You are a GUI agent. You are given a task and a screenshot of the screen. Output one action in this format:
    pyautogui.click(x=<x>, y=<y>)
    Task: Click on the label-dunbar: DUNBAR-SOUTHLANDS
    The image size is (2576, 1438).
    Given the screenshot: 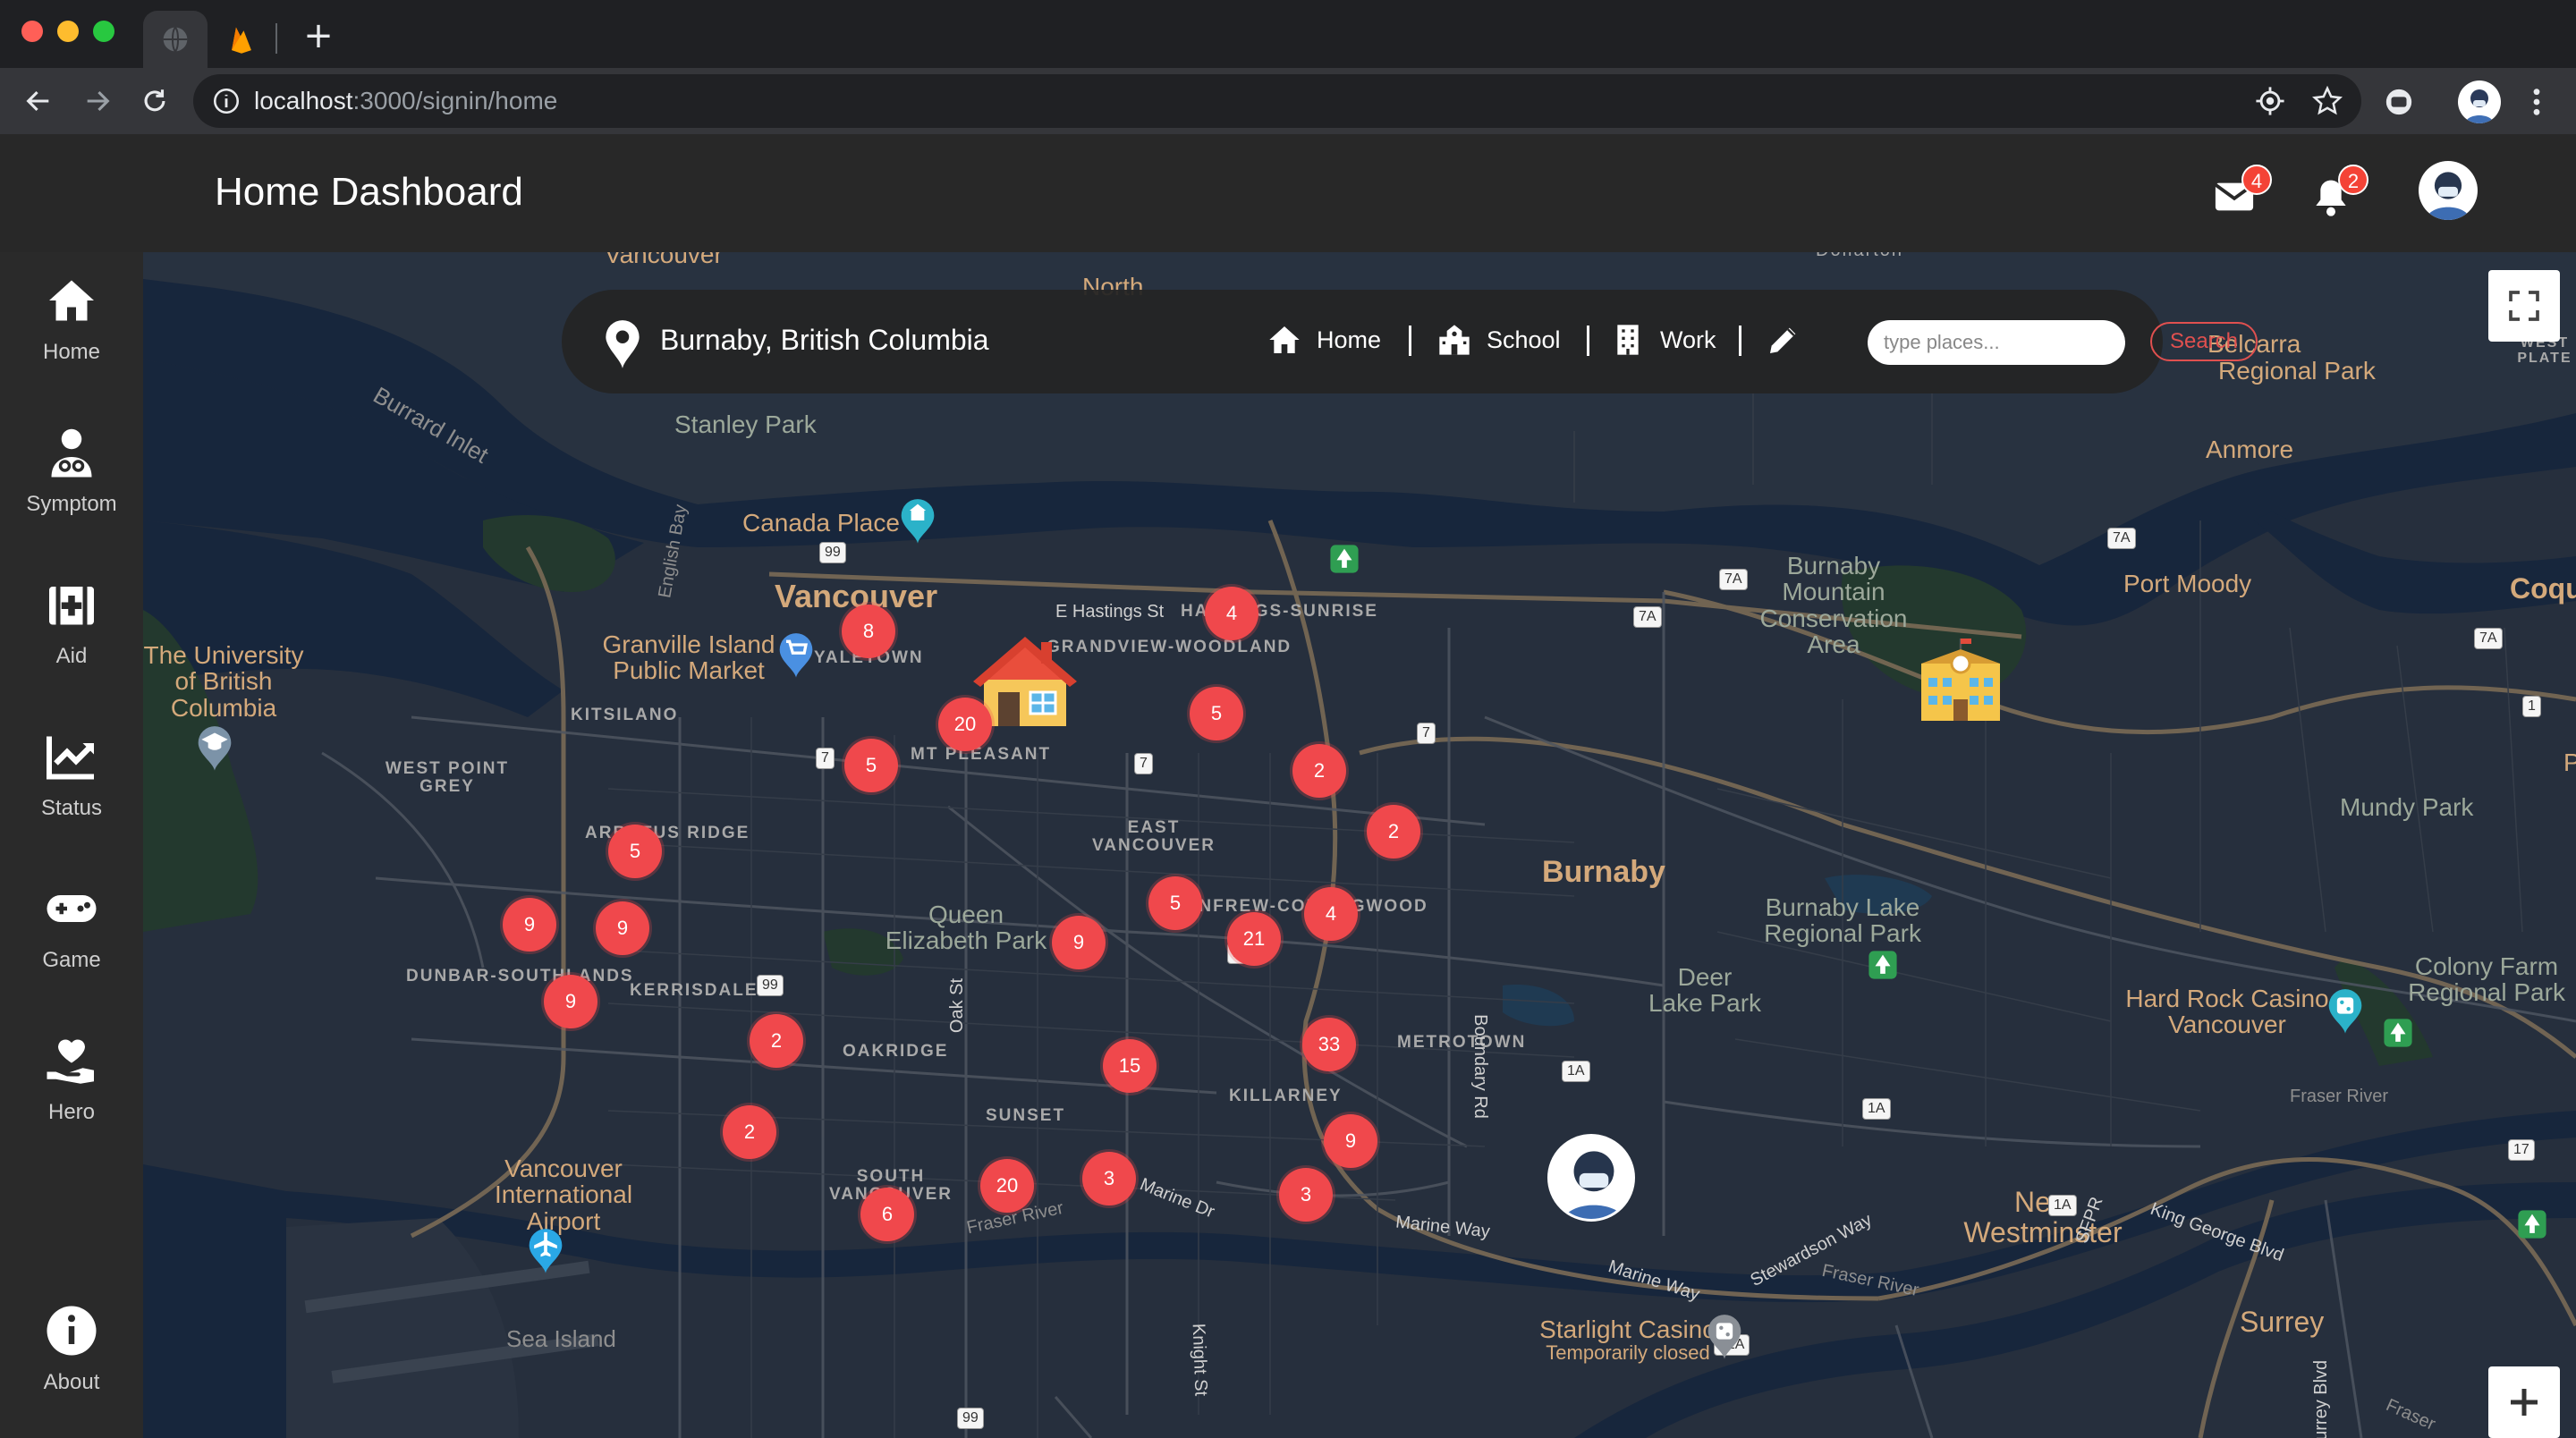 What is the action you would take?
    pyautogui.click(x=520, y=976)
    